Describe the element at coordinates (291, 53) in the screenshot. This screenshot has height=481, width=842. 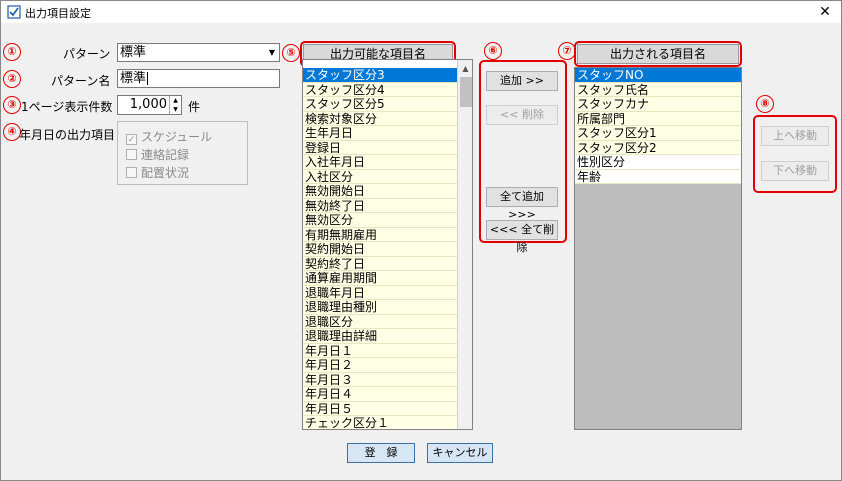
I see `marker-5: ⑤` at that location.